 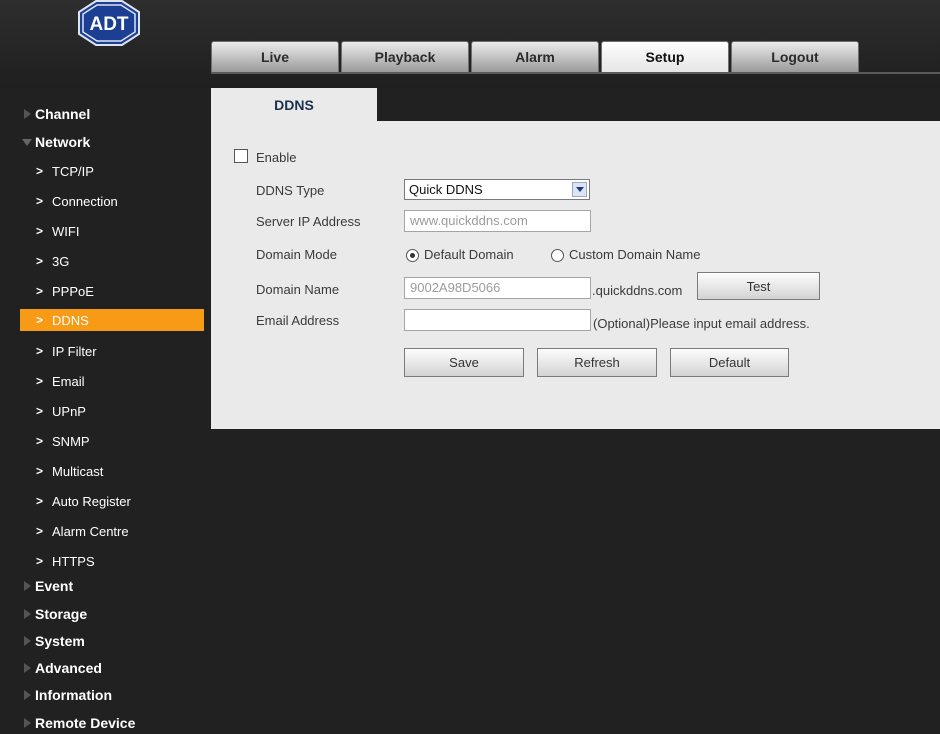 I want to click on sidebar-item-multicast: > Multicast, so click(x=102, y=471).